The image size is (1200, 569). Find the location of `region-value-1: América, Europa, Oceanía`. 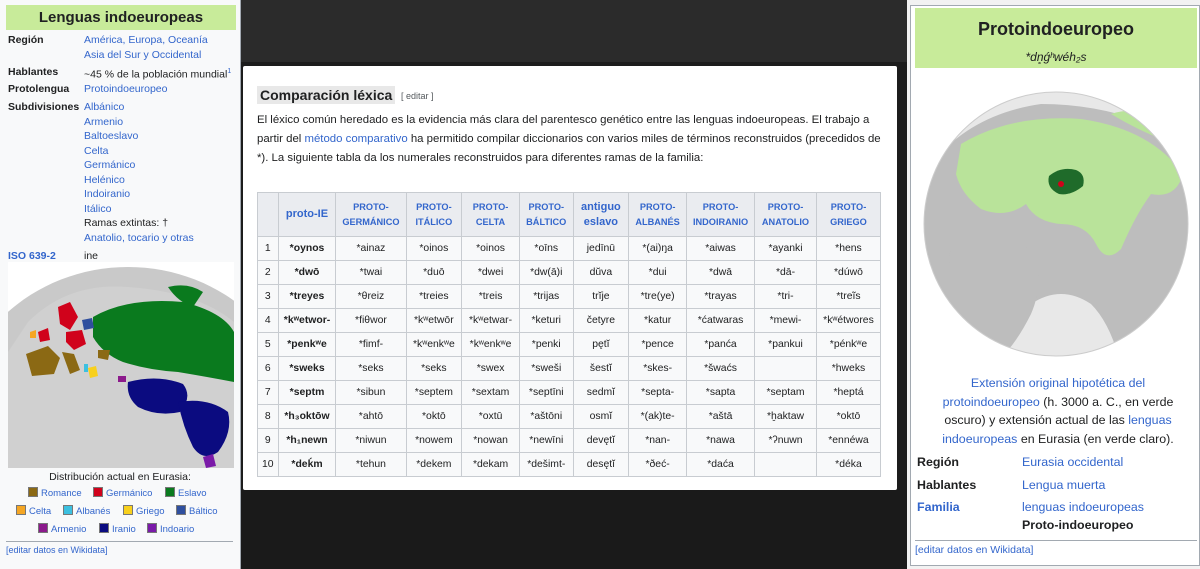

region-value-1: América, Europa, Oceanía is located at coordinates (159, 40).